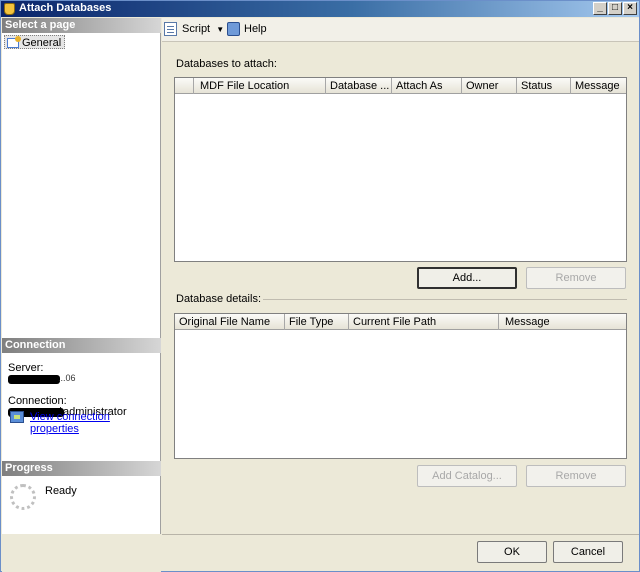  Describe the element at coordinates (95, 423) in the screenshot. I see `view-connection-properties-link: View connection properties` at that location.